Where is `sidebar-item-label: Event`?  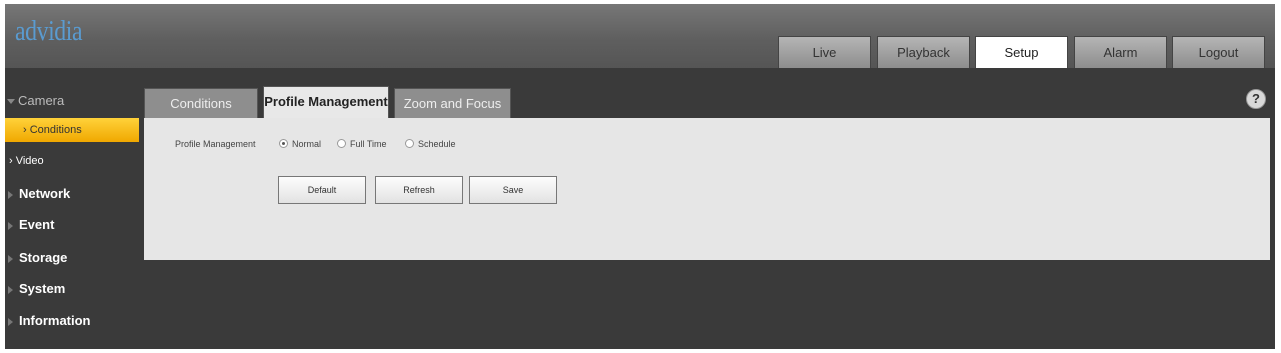
sidebar-item-label: Event is located at coordinates (37, 224).